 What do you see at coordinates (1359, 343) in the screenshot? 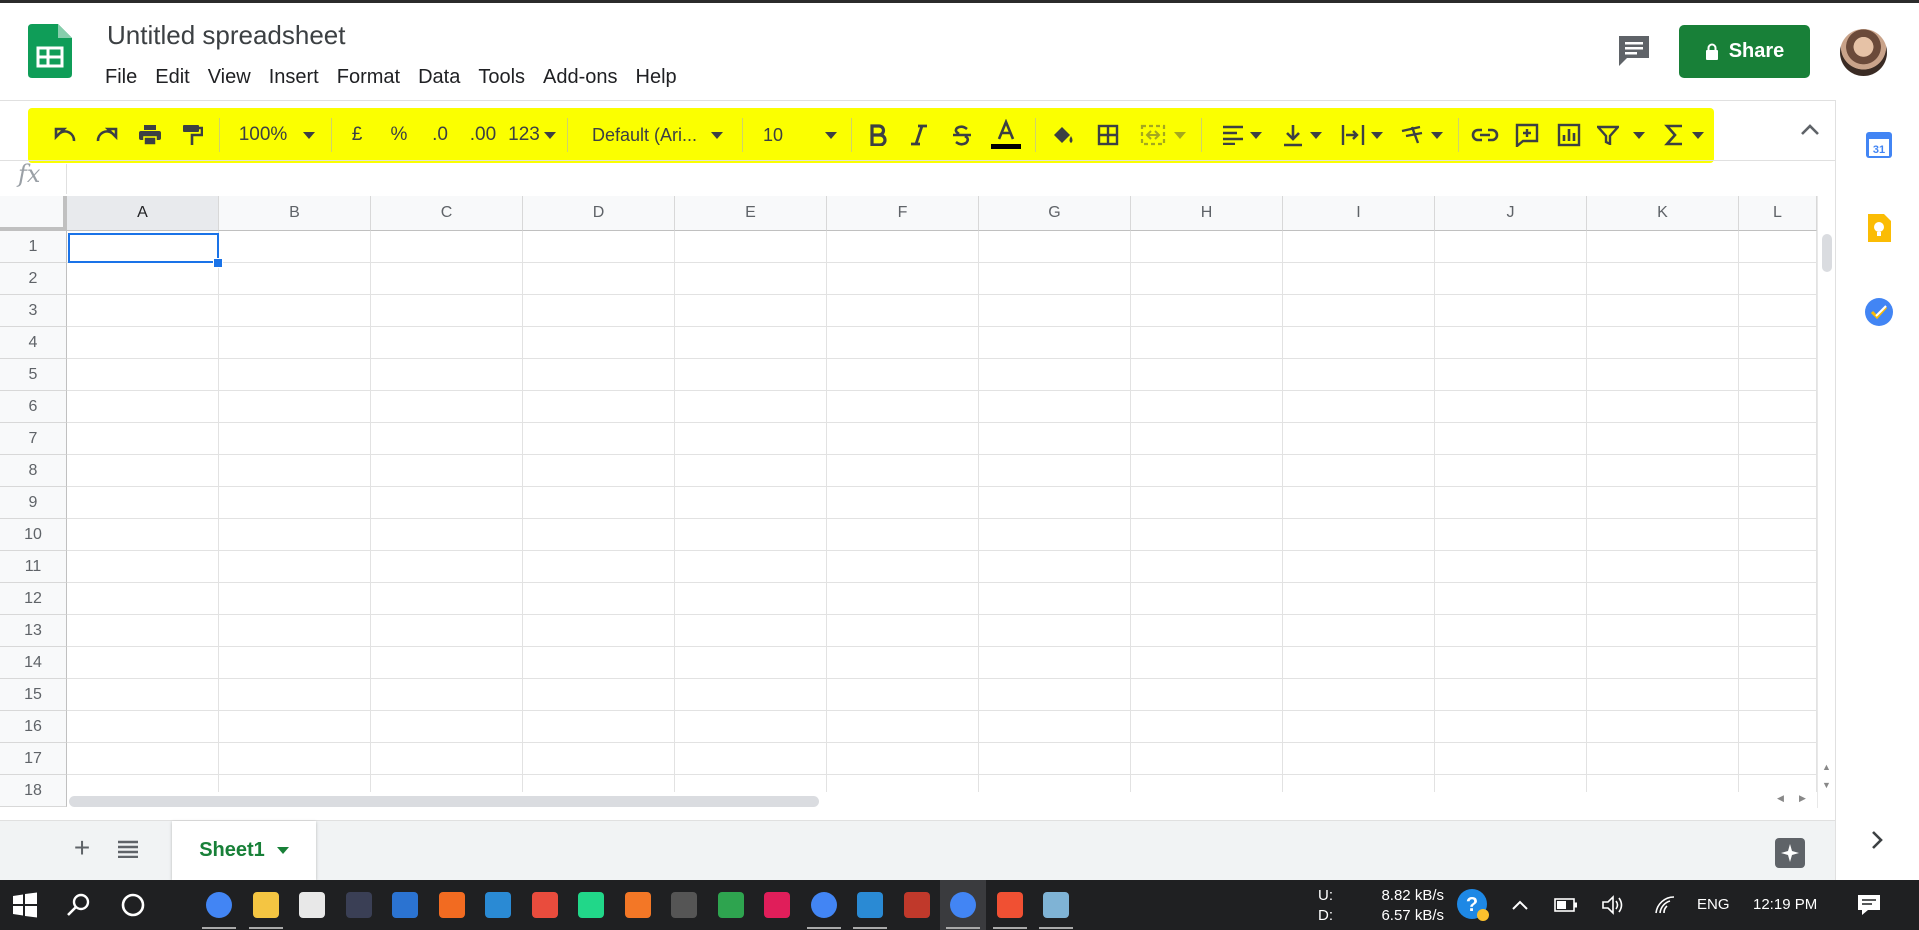
I see `cell-i4` at bounding box center [1359, 343].